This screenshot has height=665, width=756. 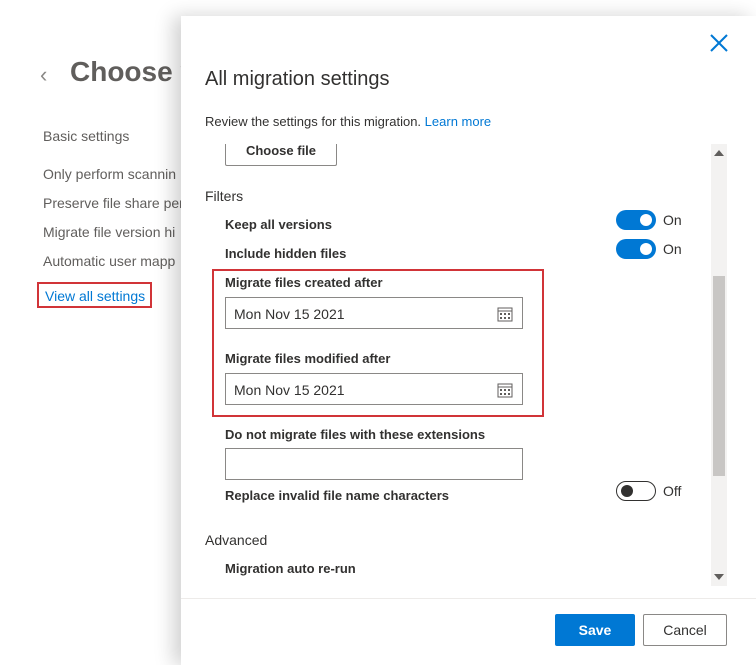 I want to click on auto-rerun-label: Migration auto re-run, so click(x=290, y=568).